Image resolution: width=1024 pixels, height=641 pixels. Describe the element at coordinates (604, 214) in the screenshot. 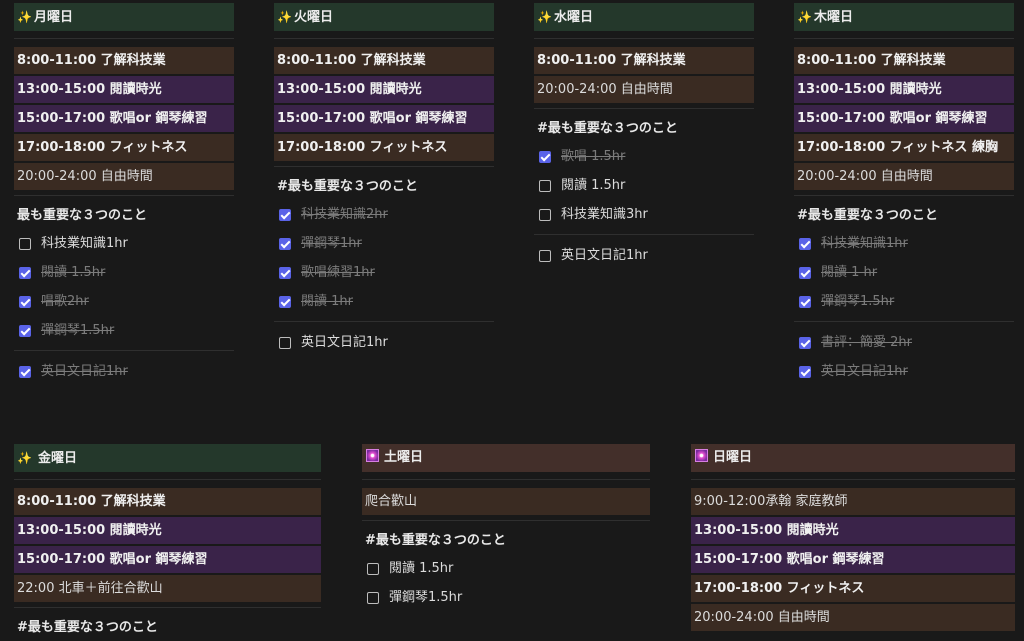

I see `todo-label: 科技業知識3hr` at that location.